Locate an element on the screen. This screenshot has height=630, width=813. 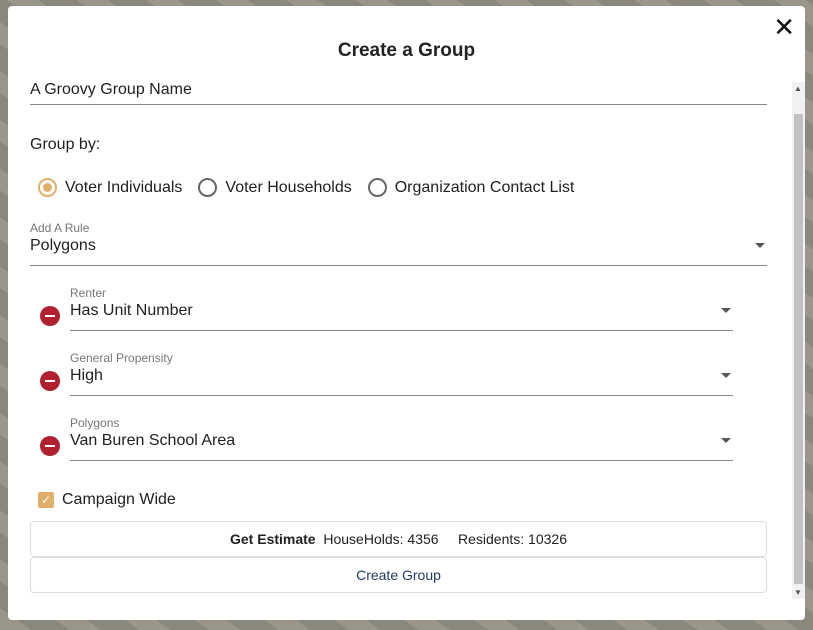
campaign-wide-checkbox: ✓ Campaign Wide is located at coordinates (107, 500).